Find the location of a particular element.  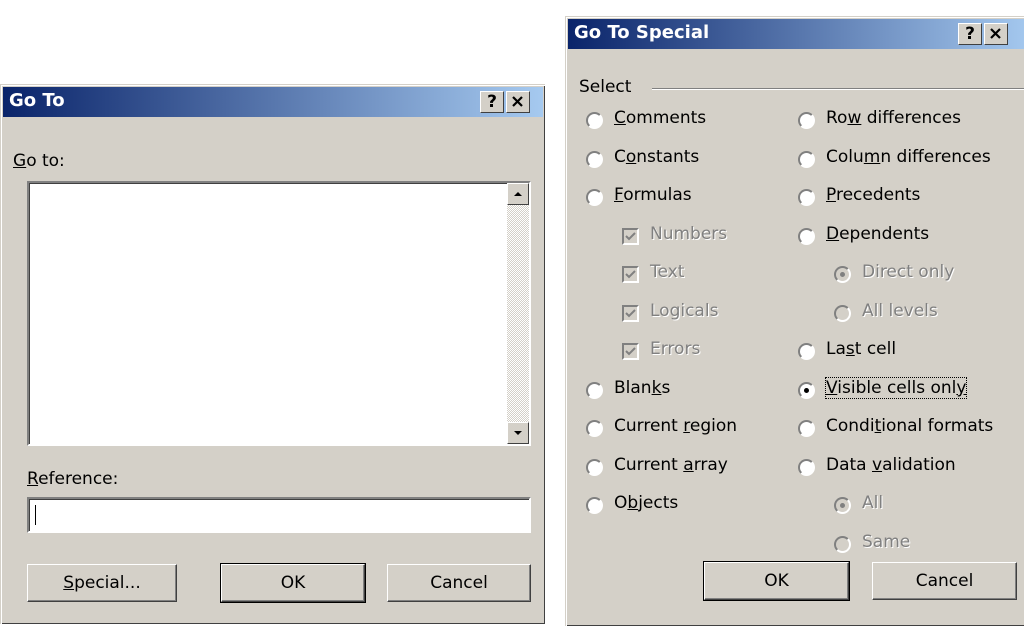

label-part: isible cells onl is located at coordinates (897, 387).